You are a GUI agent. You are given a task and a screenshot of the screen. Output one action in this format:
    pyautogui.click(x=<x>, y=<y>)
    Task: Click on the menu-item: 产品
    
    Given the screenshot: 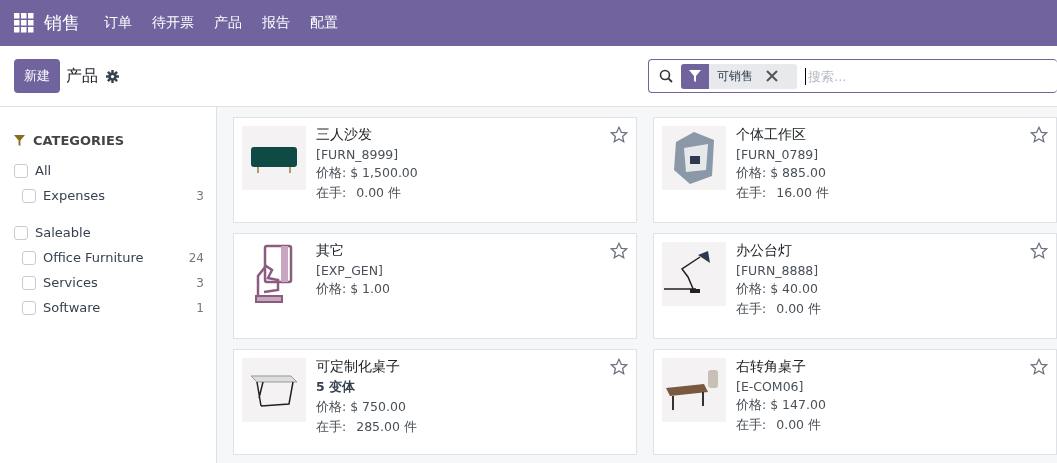 What is the action you would take?
    pyautogui.click(x=228, y=23)
    